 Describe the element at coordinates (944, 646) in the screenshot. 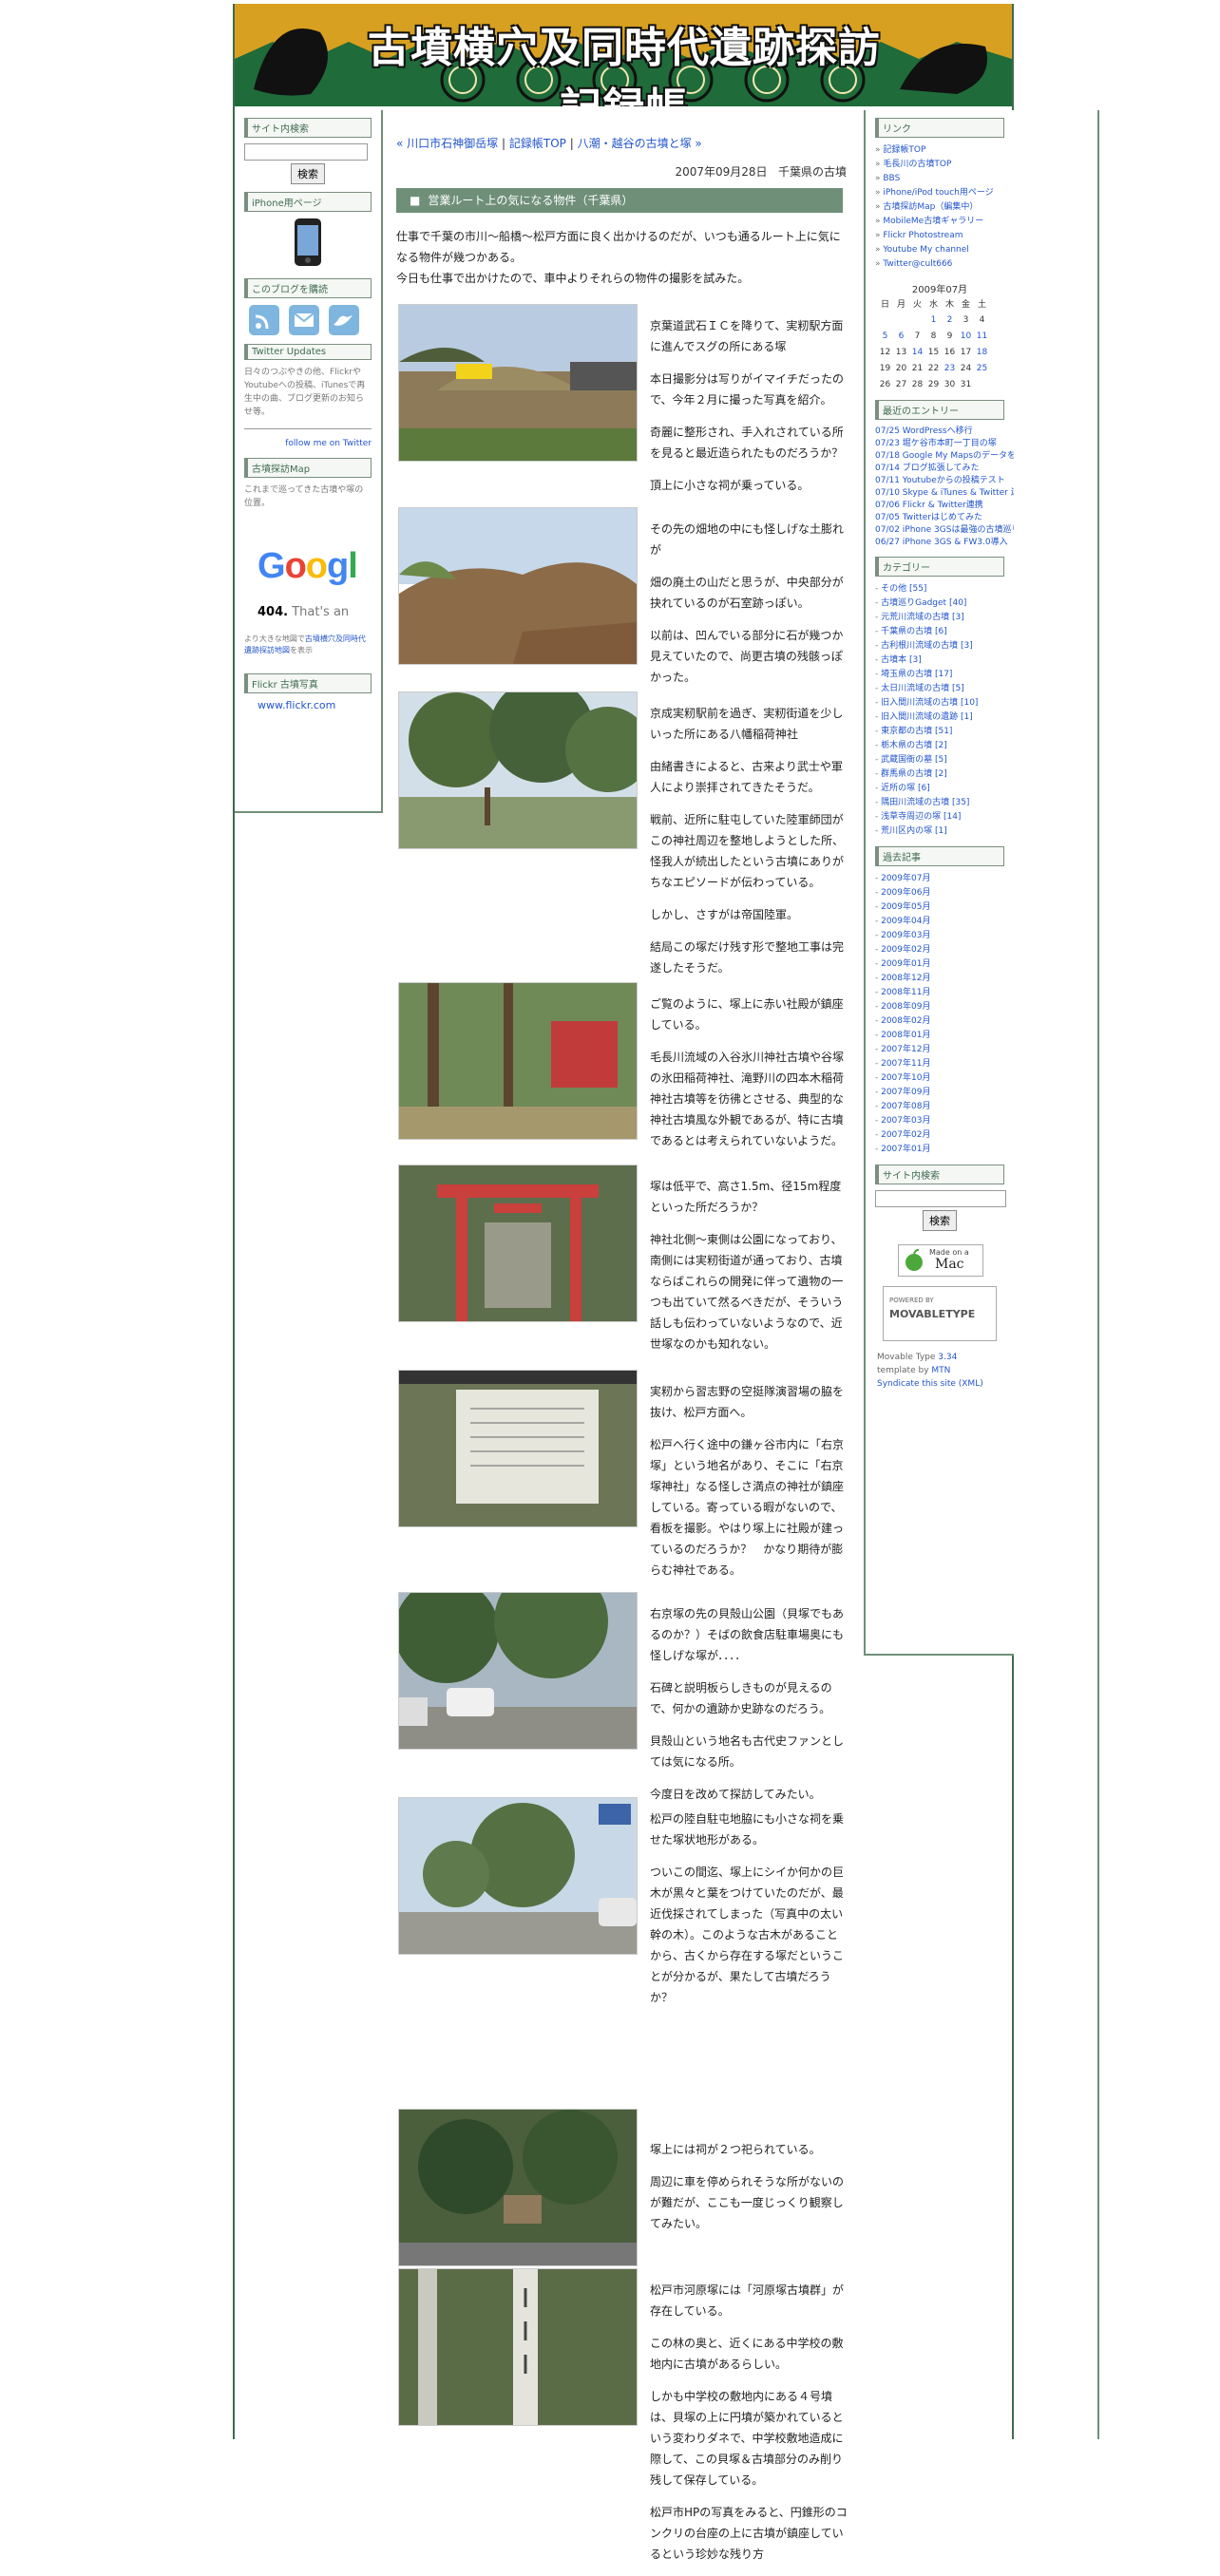

I see `category-link: - 古利根川流域の古墳 [3]` at that location.